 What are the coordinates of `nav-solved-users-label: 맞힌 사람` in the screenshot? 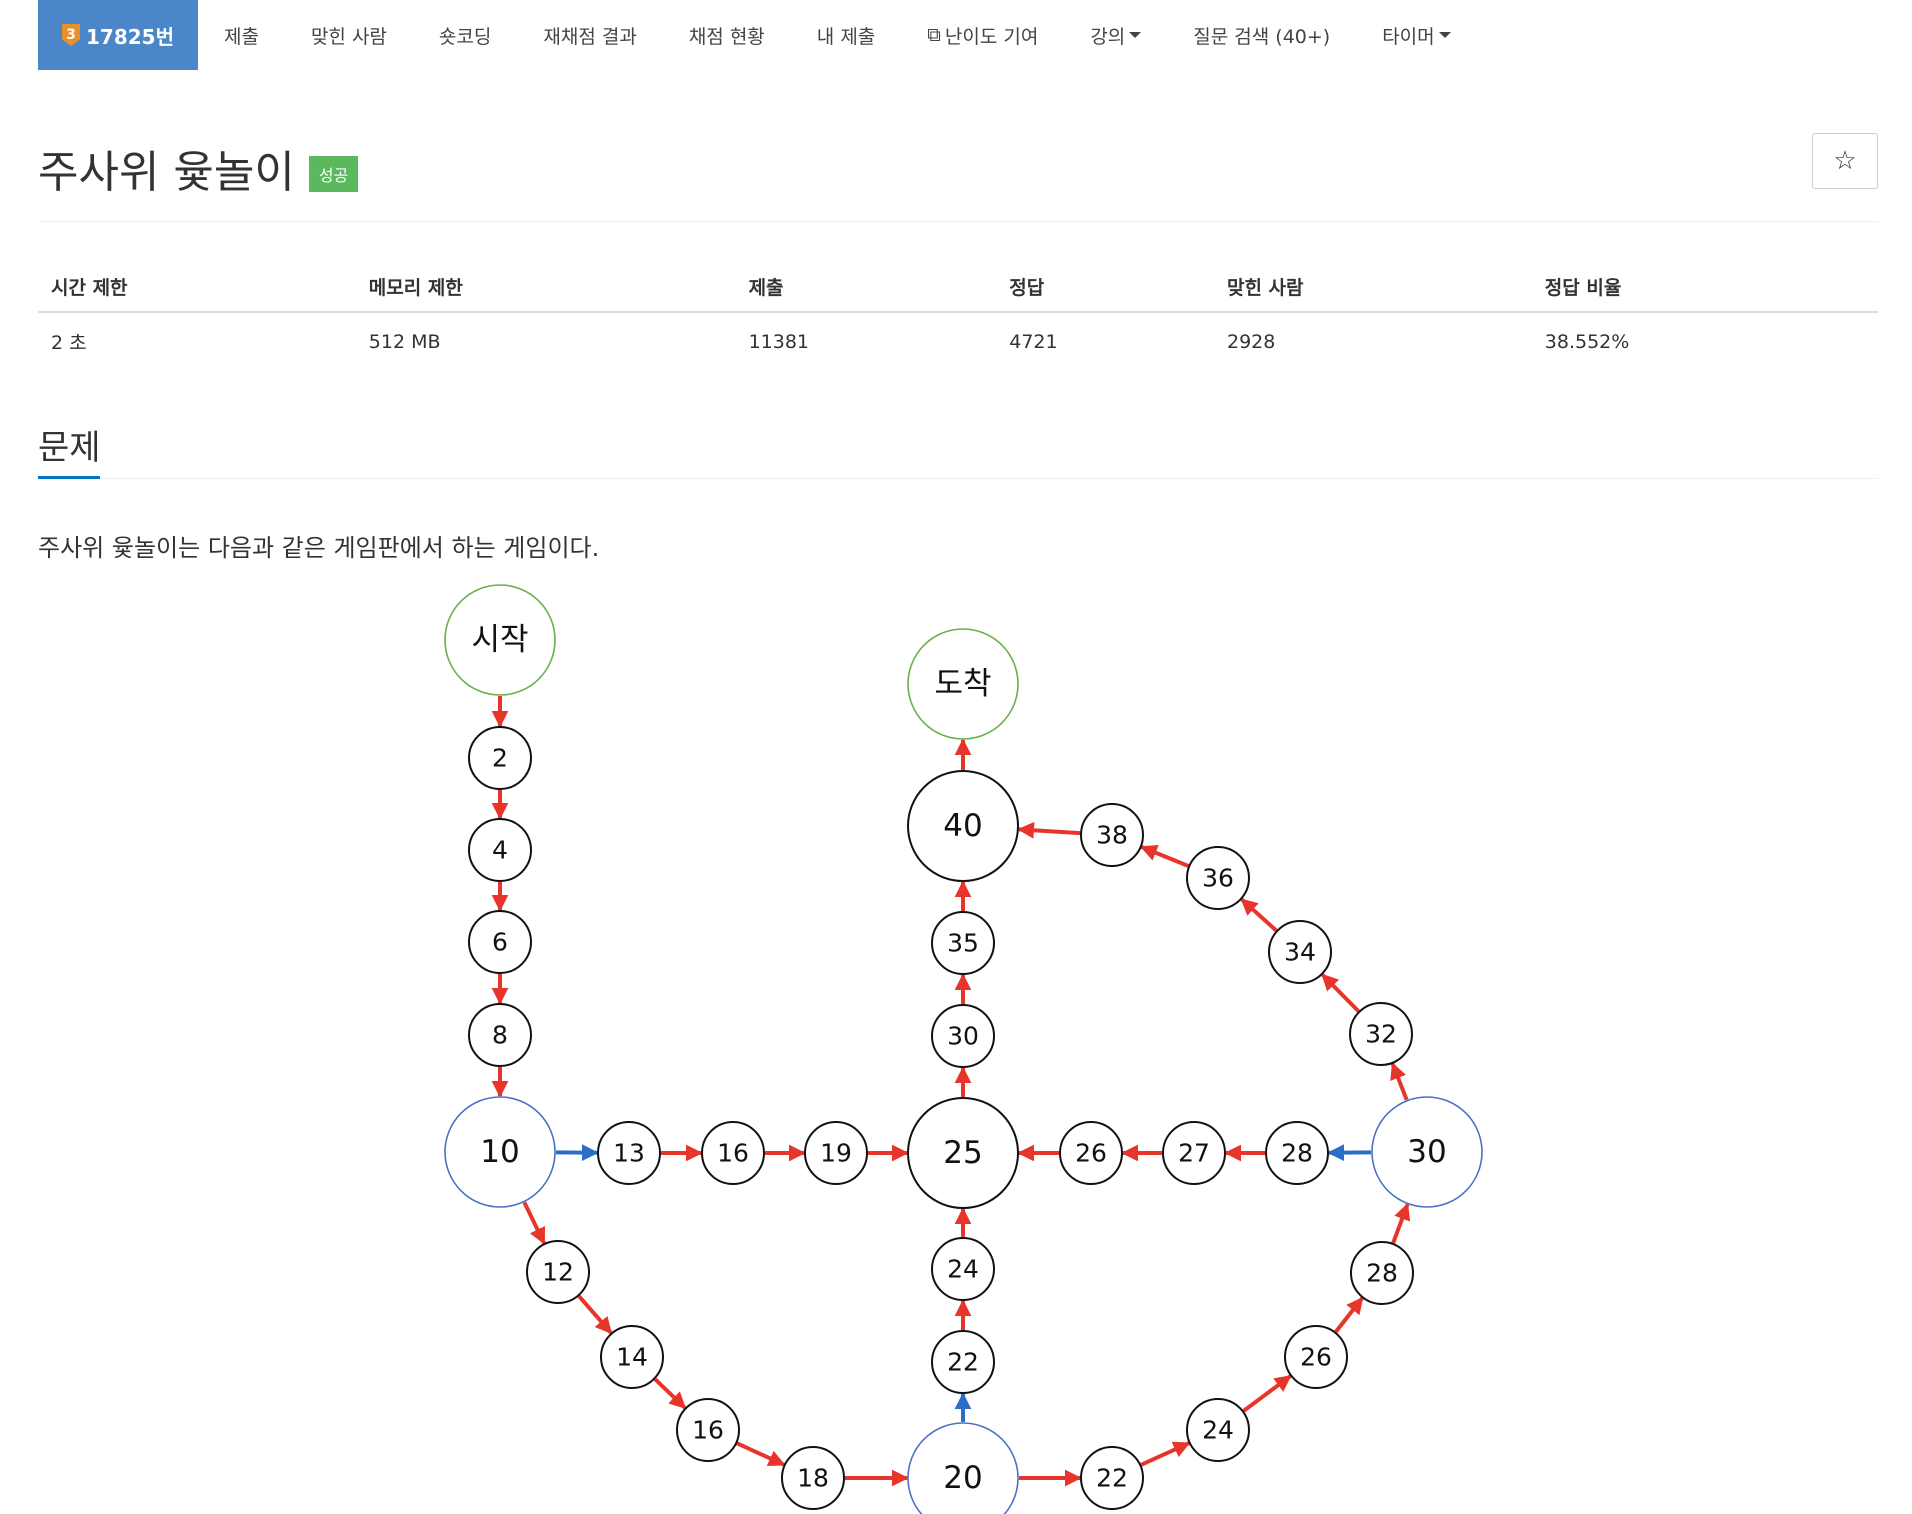 It's located at (348, 36).